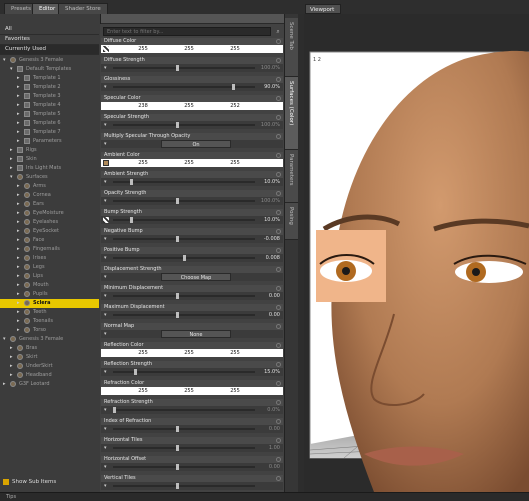 Image resolution: width=529 pixels, height=501 pixels. Describe the element at coordinates (274, 448) in the screenshot. I see `slider-value: 1.00` at that location.